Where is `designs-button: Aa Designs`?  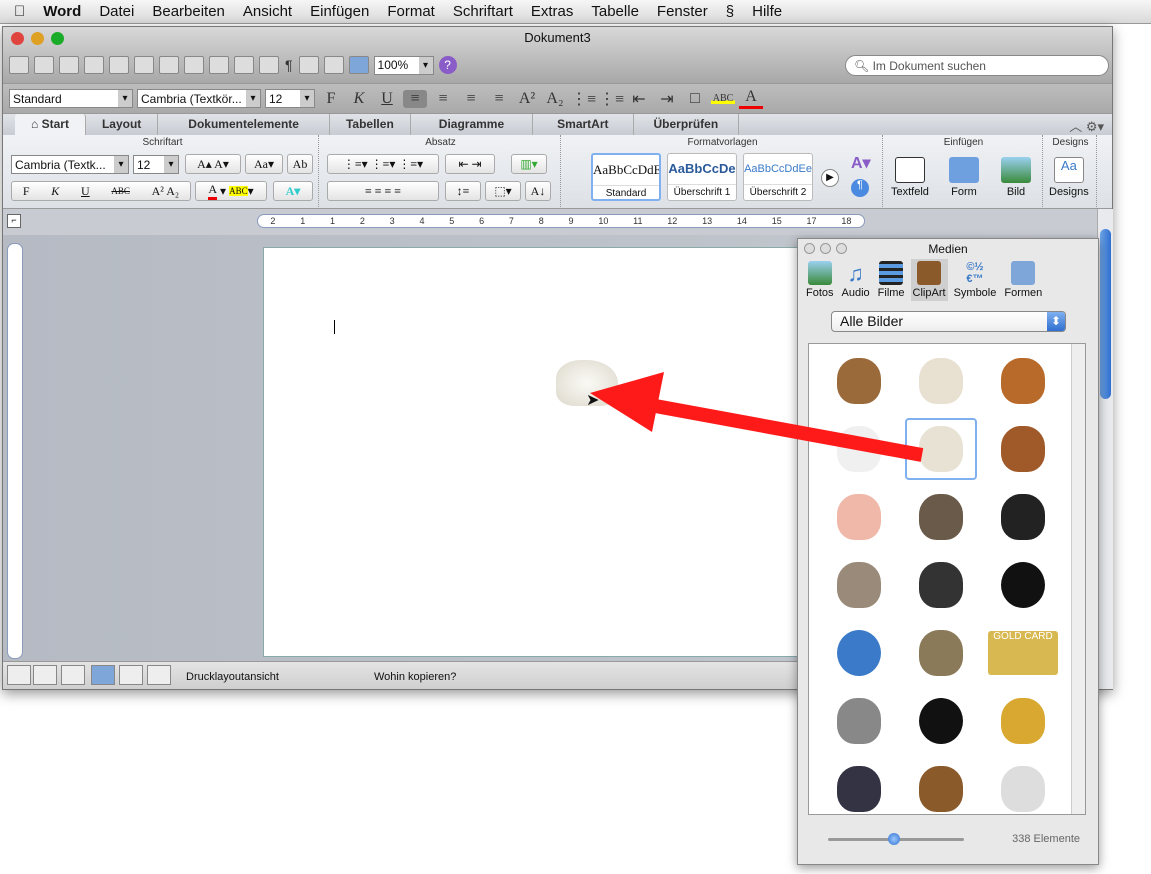
designs-button: Aa Designs is located at coordinates (1069, 177).